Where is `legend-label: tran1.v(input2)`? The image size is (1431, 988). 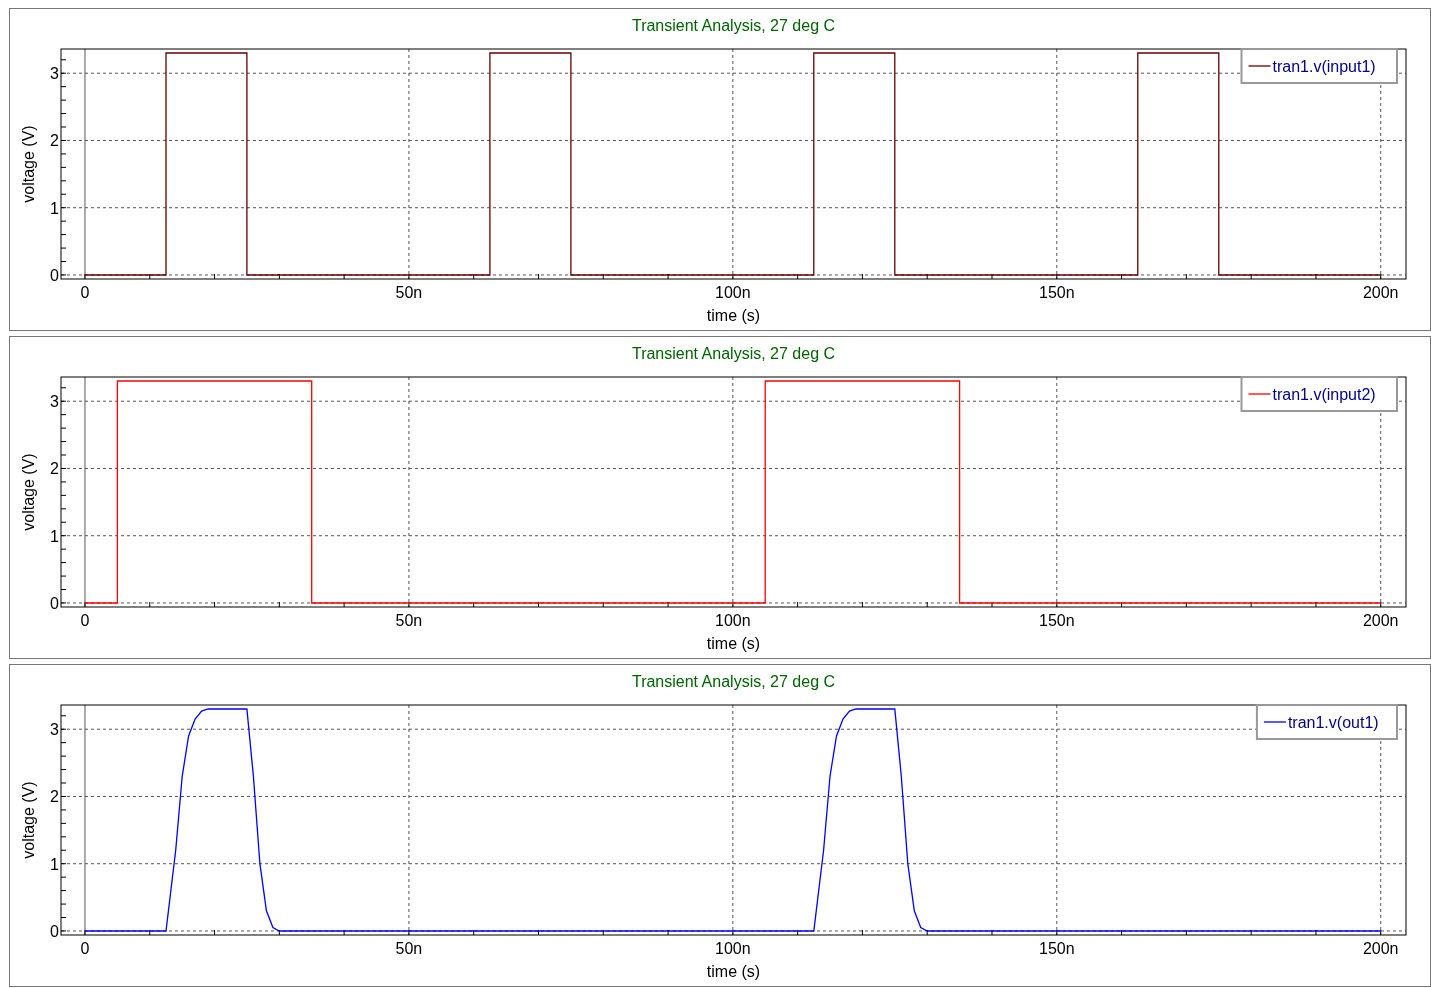 legend-label: tran1.v(input2) is located at coordinates (1324, 394).